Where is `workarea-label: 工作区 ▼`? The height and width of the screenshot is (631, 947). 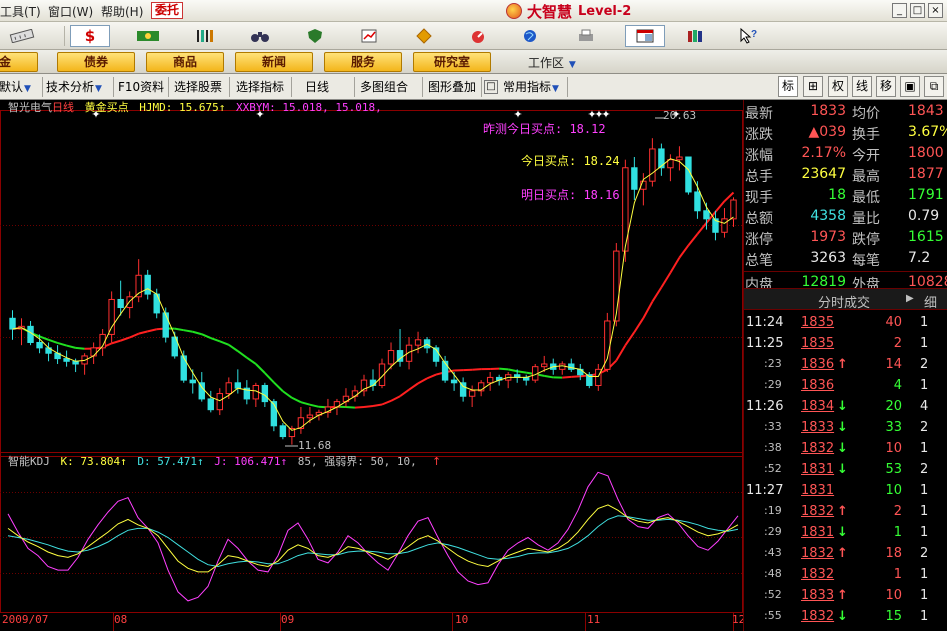
workarea-label: 工作区 ▼ is located at coordinates (552, 62).